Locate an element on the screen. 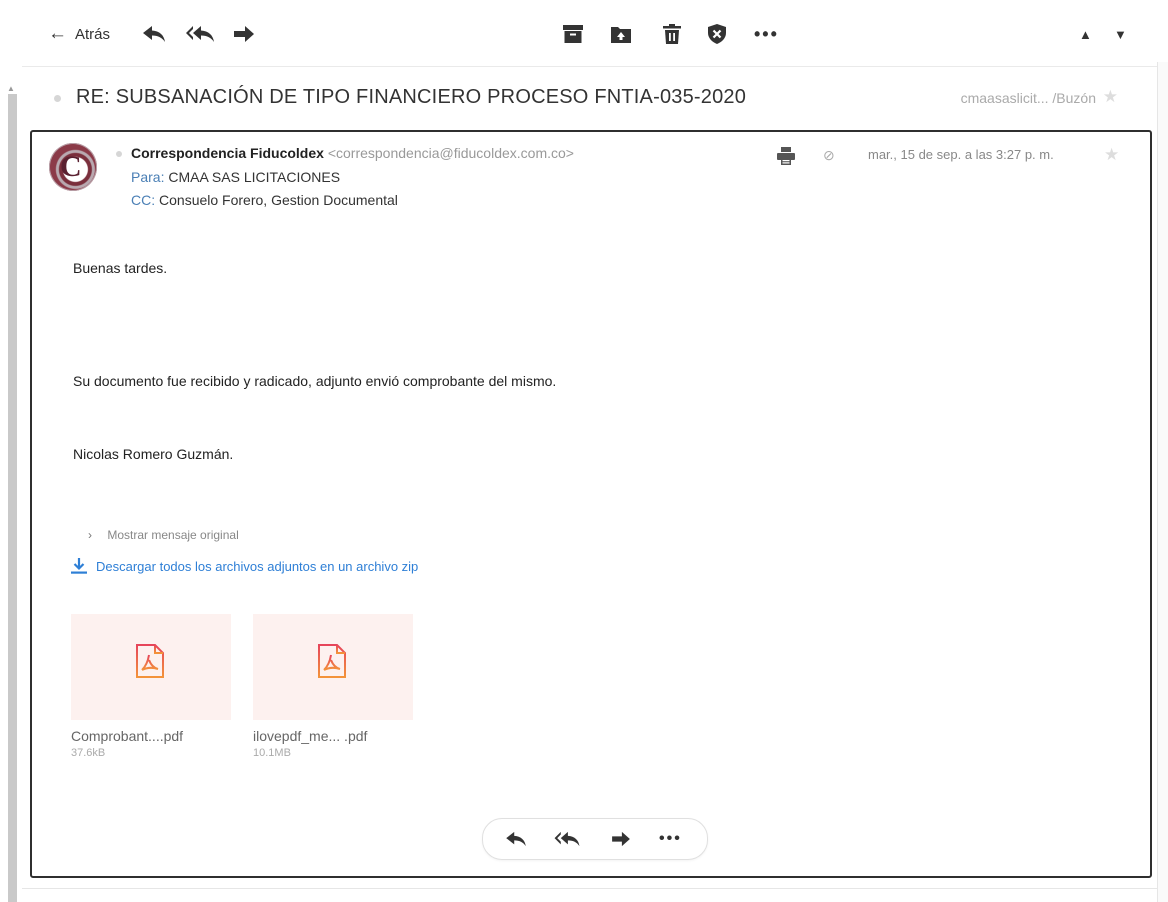 This screenshot has height=902, width=1168. cc-label: CC: is located at coordinates (143, 200).